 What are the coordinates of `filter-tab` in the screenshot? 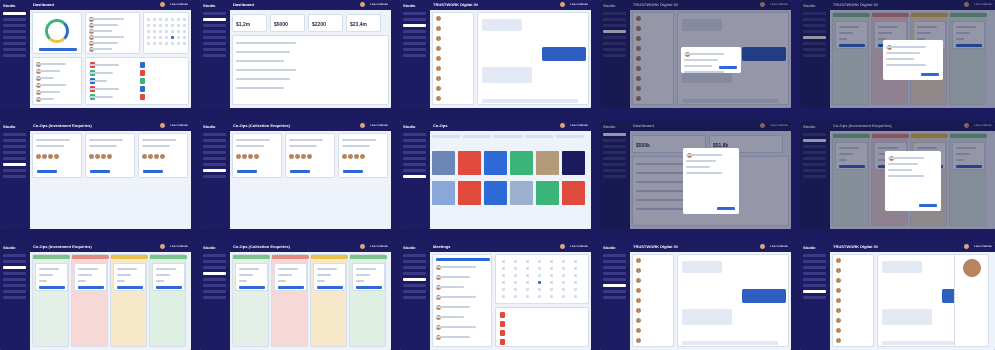 It's located at (508, 136).